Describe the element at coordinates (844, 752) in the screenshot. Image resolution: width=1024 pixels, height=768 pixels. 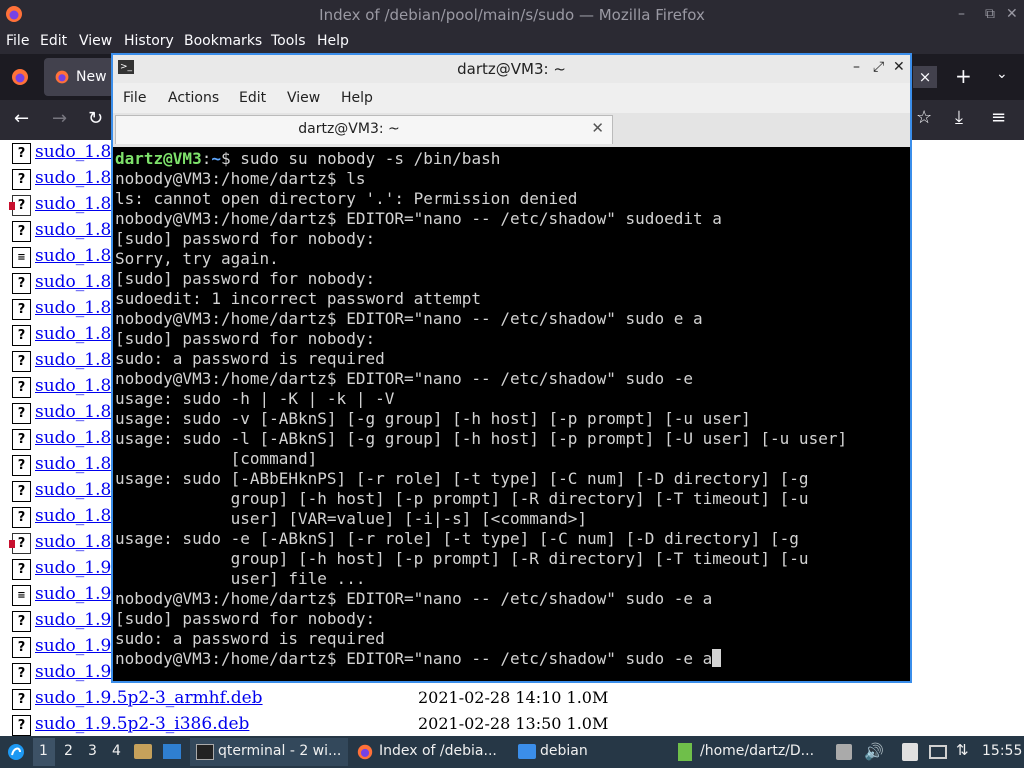
I see `tray-app-icon` at that location.